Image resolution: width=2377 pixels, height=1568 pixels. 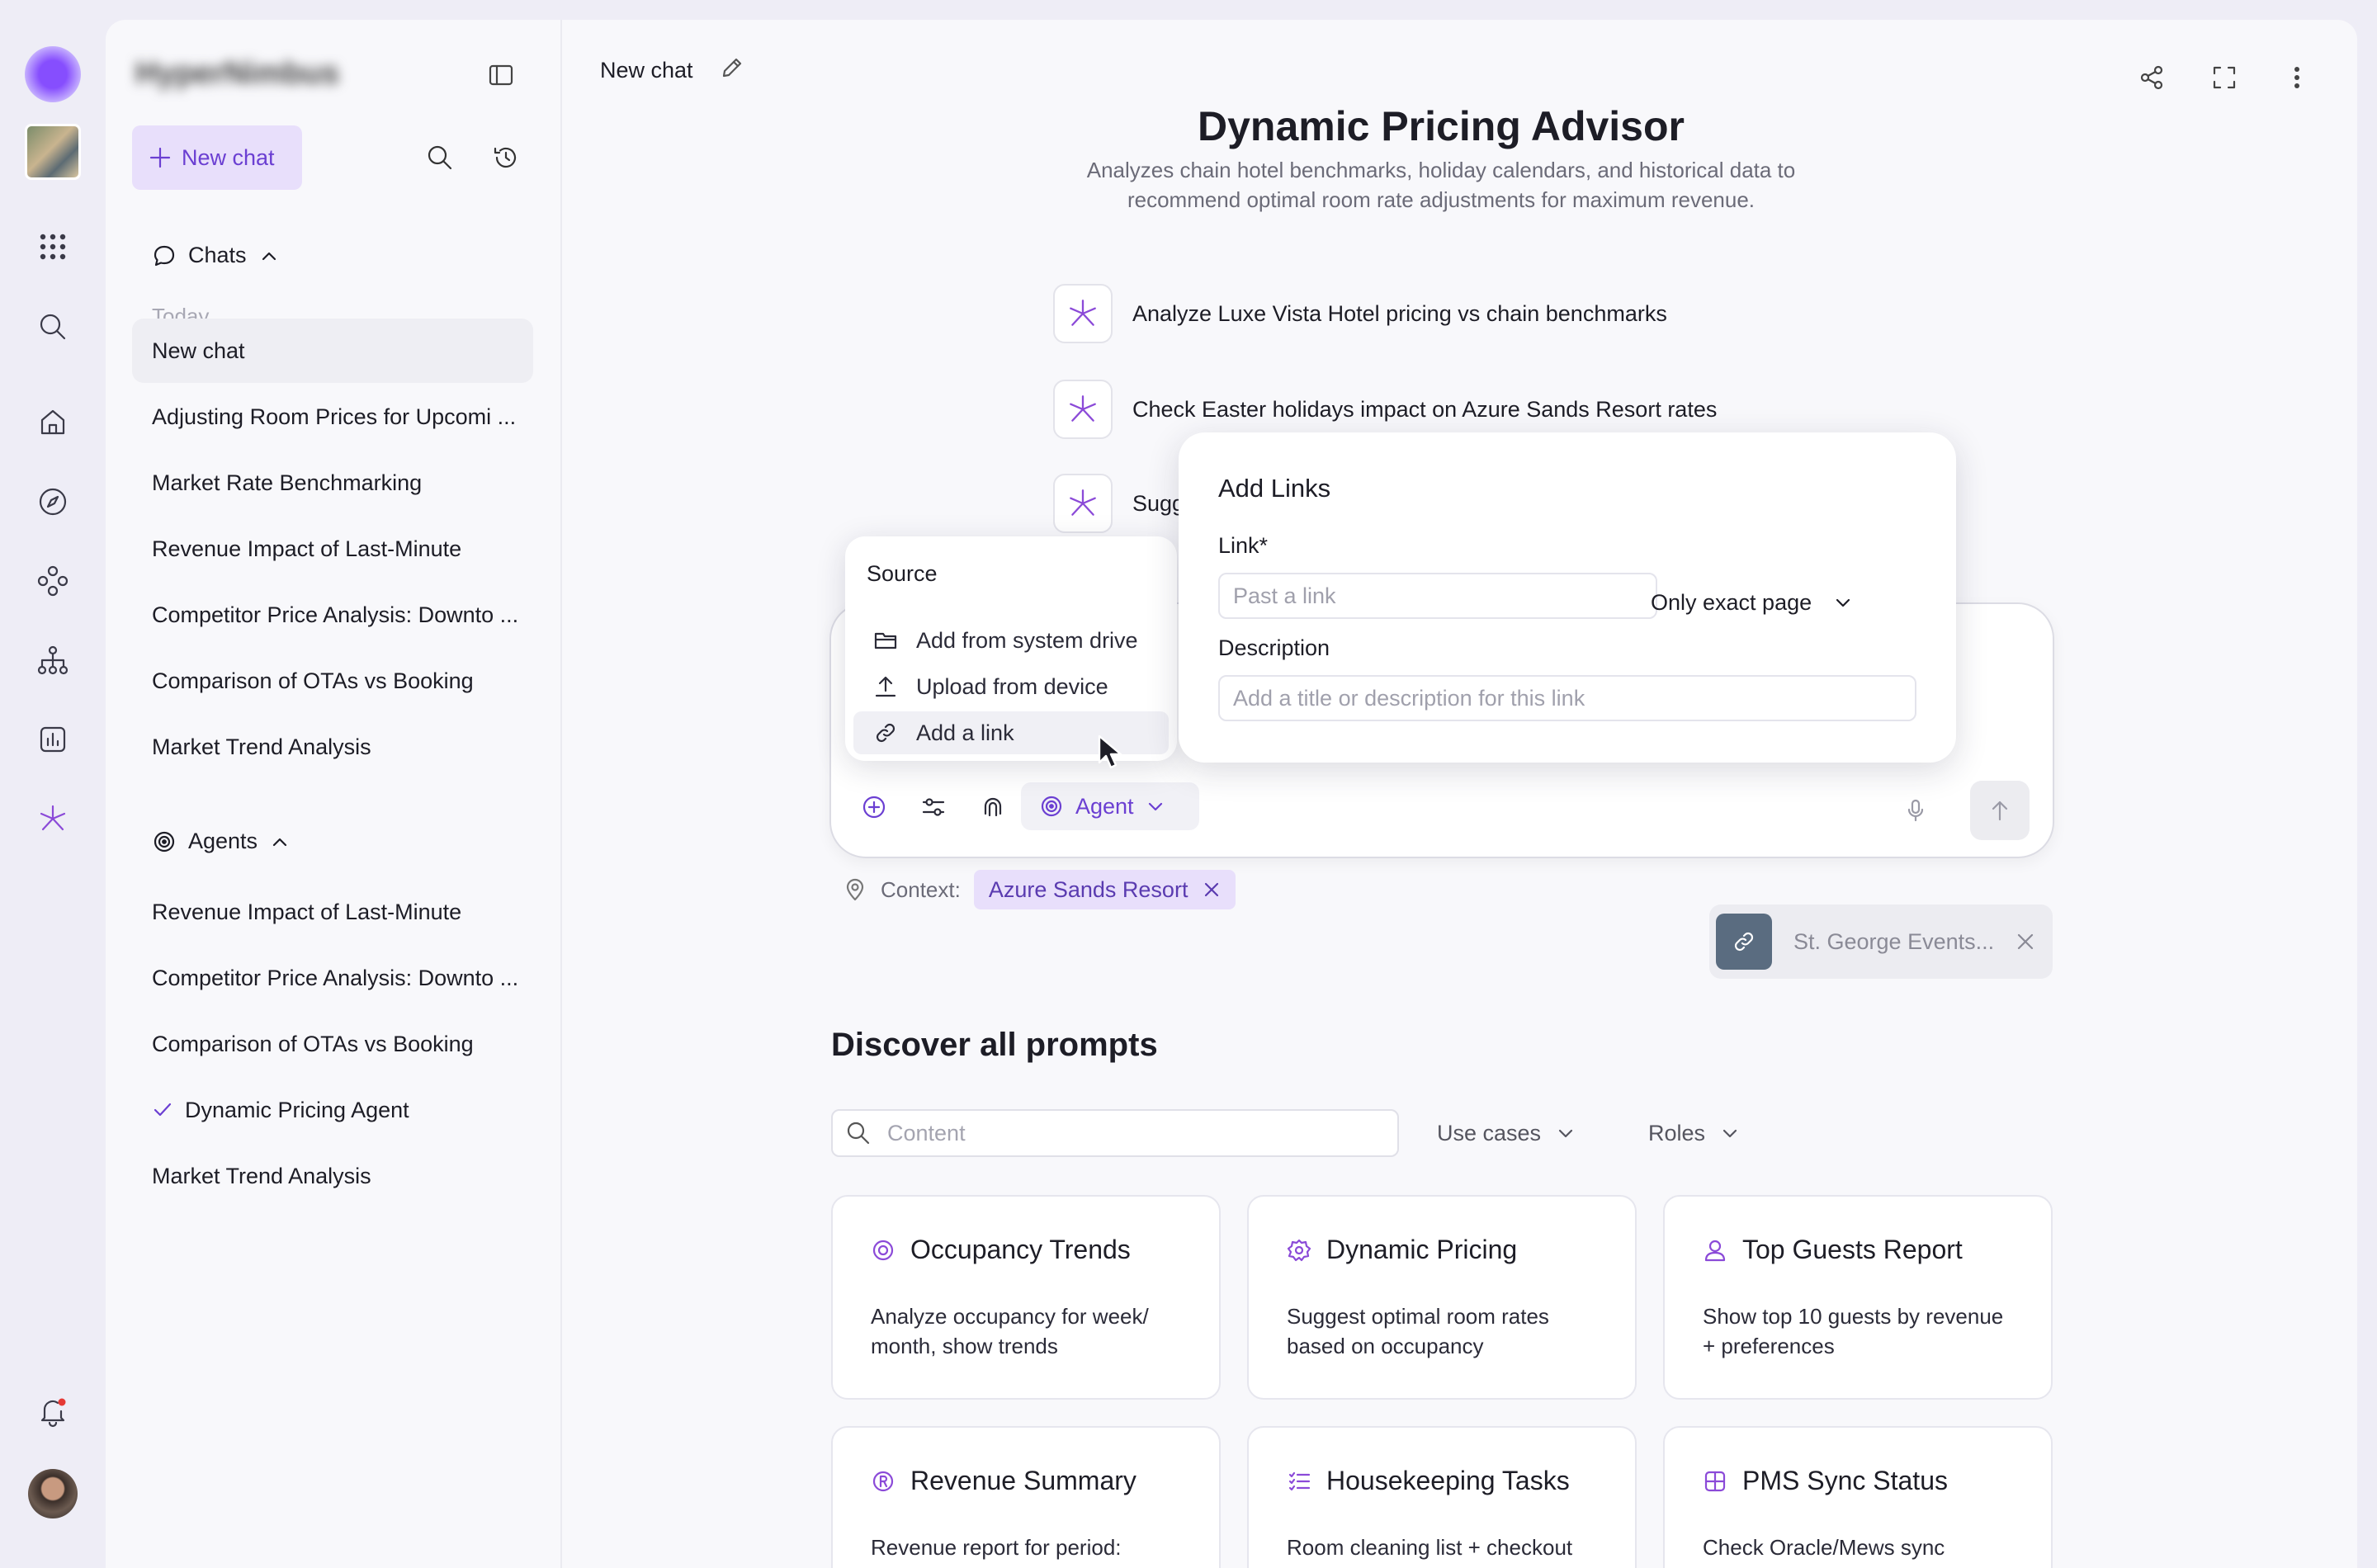 I want to click on fingerprint-icon, so click(x=993, y=807).